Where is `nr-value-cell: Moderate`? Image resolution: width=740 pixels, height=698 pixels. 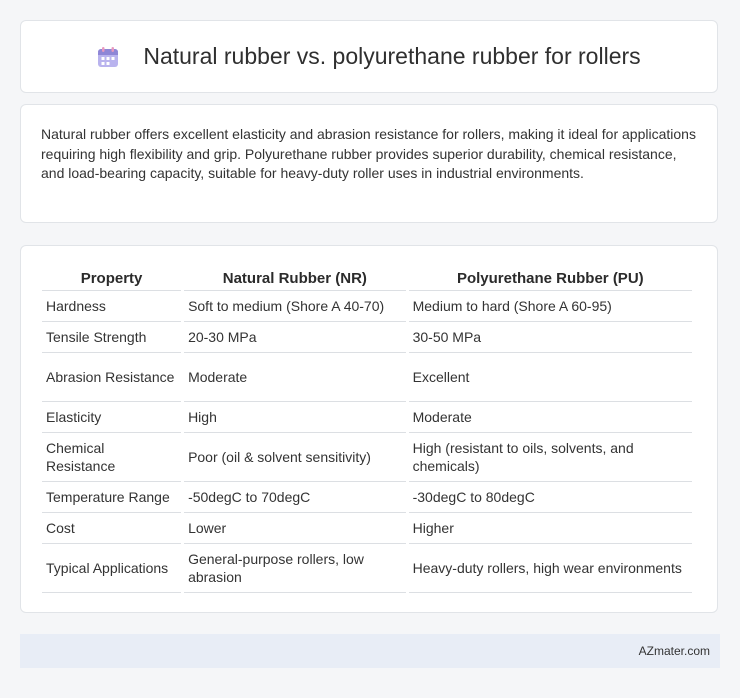
nr-value-cell: Moderate is located at coordinates (295, 377).